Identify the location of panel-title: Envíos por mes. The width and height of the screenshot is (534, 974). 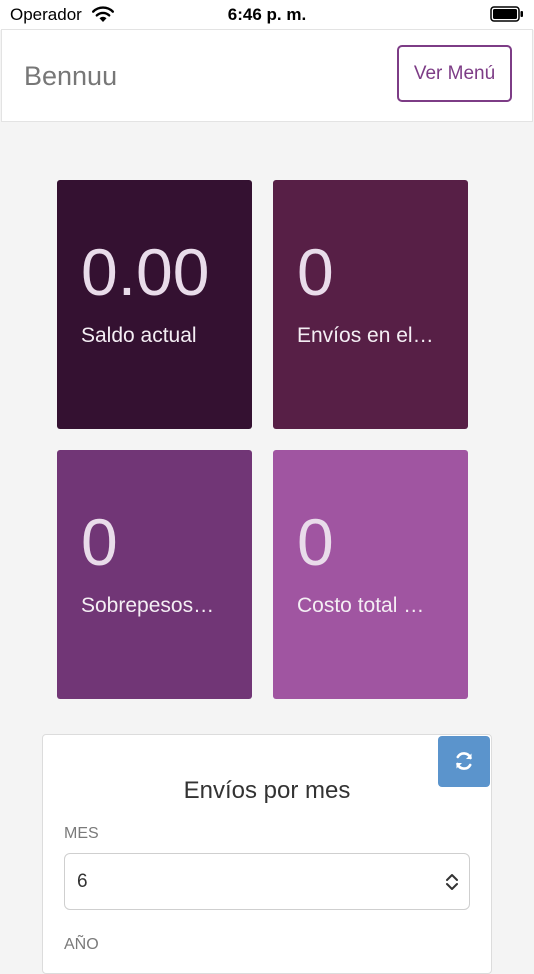
(267, 790).